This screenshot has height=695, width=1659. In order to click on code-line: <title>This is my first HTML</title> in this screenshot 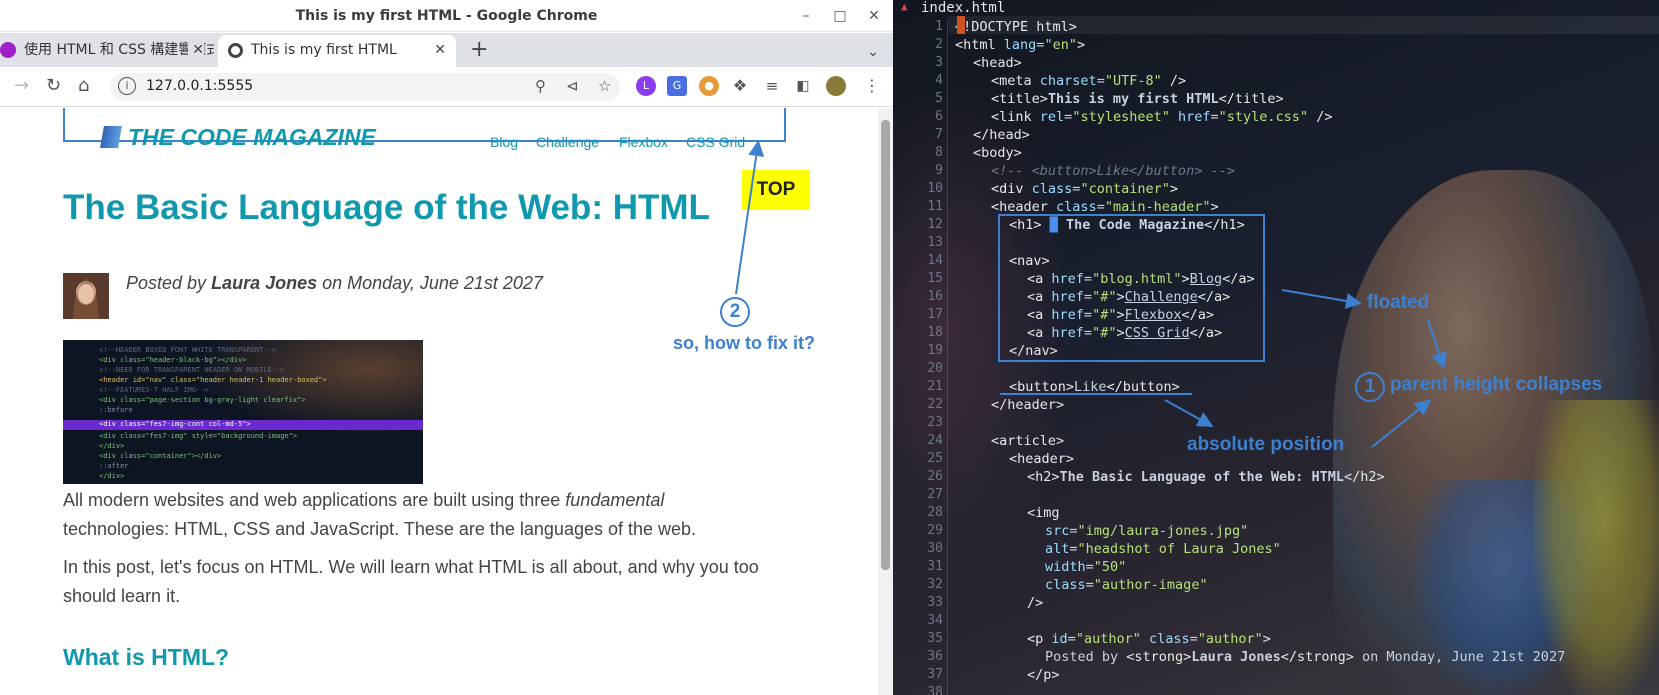, I will do `click(1137, 99)`.